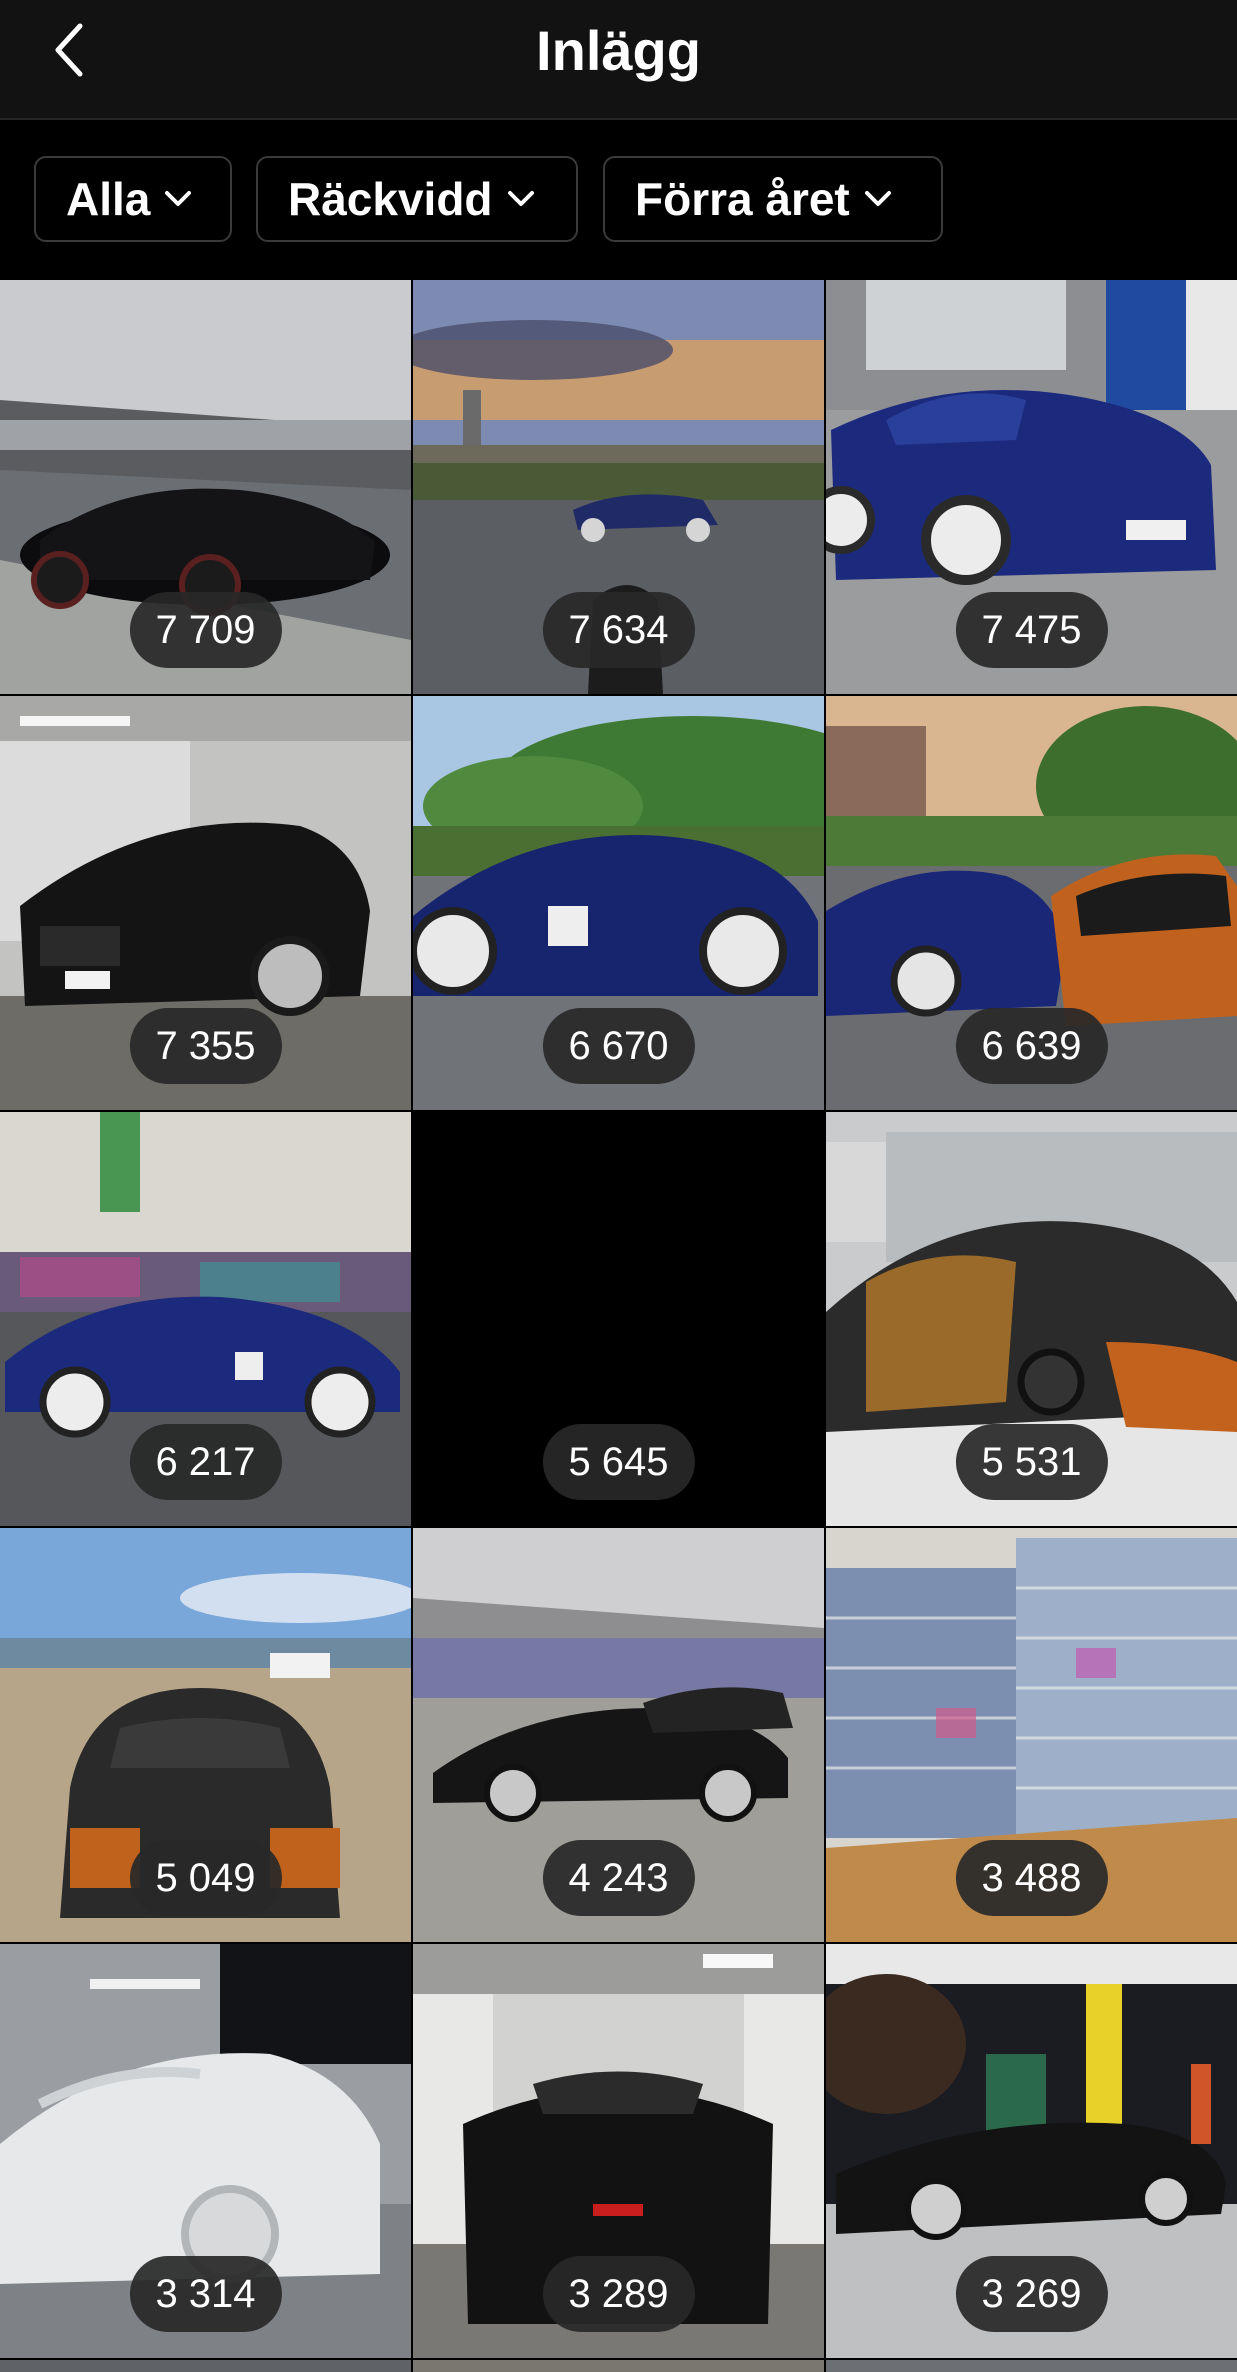  Describe the element at coordinates (390, 199) in the screenshot. I see `filter-metric-label: Räckvidd` at that location.